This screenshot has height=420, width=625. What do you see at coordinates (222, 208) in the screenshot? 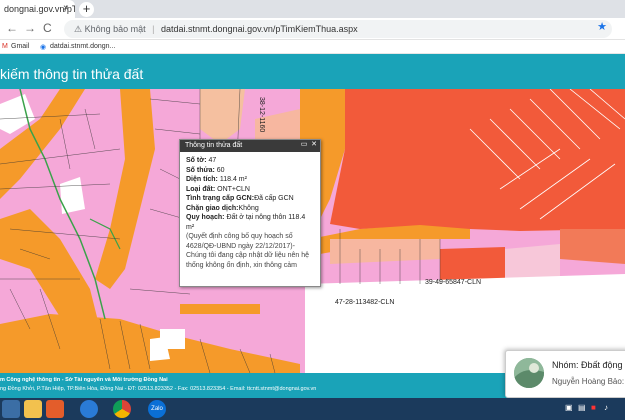
I see `info-row: Chặn giao dịch:Không` at bounding box center [222, 208].